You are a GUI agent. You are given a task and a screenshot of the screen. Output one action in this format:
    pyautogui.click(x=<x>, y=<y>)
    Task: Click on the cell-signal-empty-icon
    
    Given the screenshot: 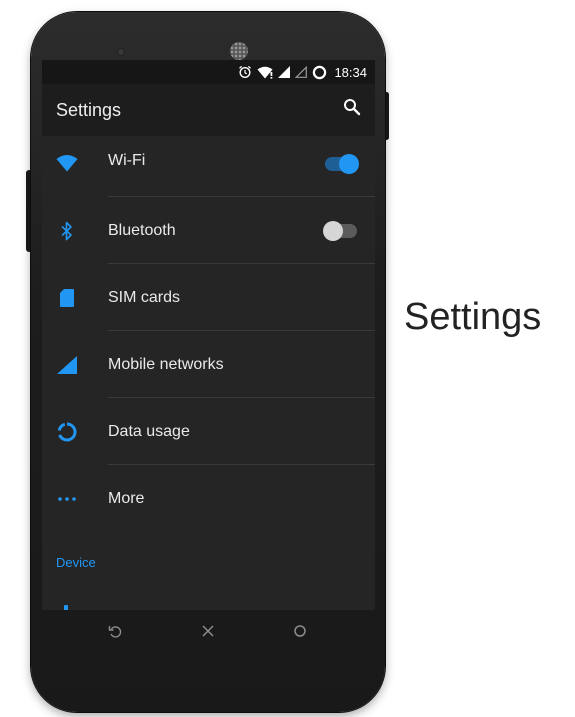 What is the action you would take?
    pyautogui.click(x=301, y=72)
    